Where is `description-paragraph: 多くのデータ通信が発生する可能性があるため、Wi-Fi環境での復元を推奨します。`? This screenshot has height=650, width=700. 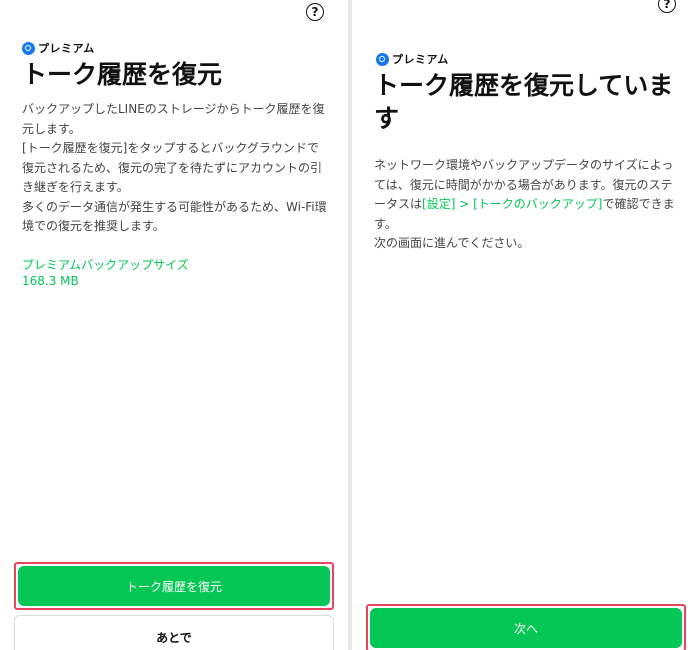 description-paragraph: 多くのデータ通信が発生する可能性があるため、Wi-Fi環境での復元を推奨します。 is located at coordinates (174, 216).